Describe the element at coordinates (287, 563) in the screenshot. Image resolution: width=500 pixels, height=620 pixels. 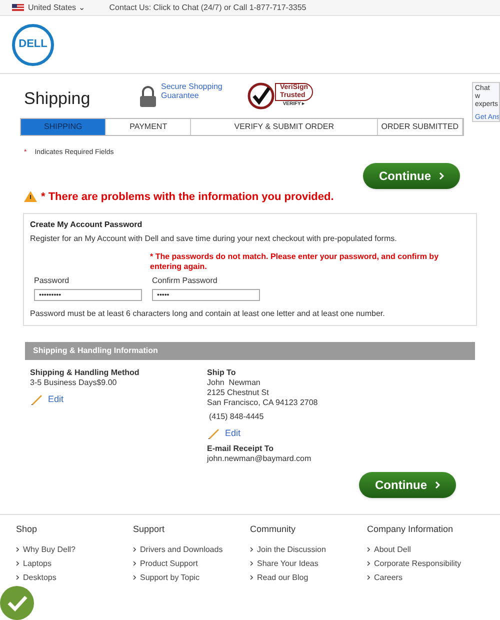
I see `footer-link: Share Your Ideas` at that location.